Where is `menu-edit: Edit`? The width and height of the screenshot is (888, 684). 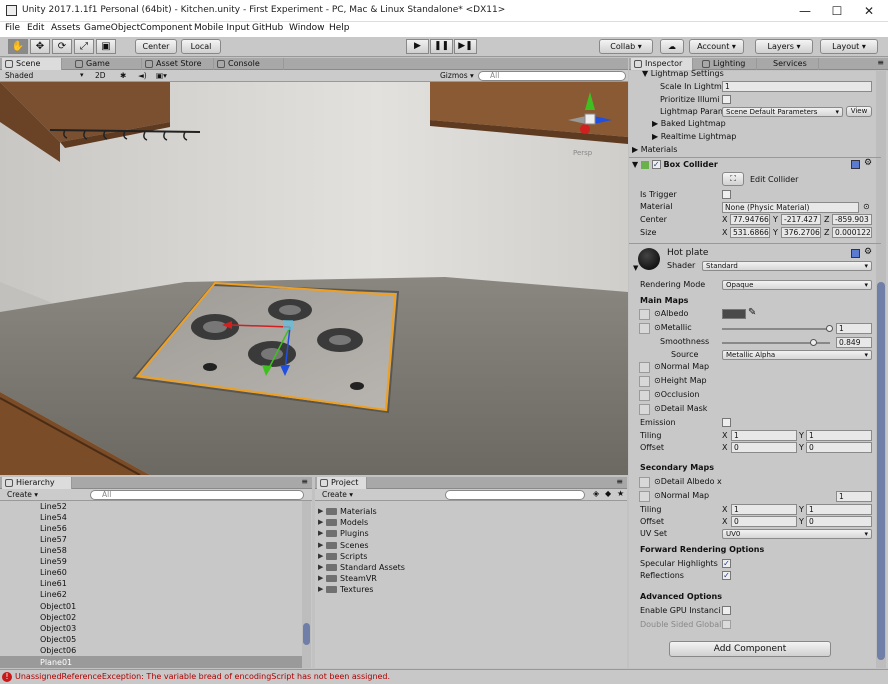
menu-edit: Edit is located at coordinates (35, 28).